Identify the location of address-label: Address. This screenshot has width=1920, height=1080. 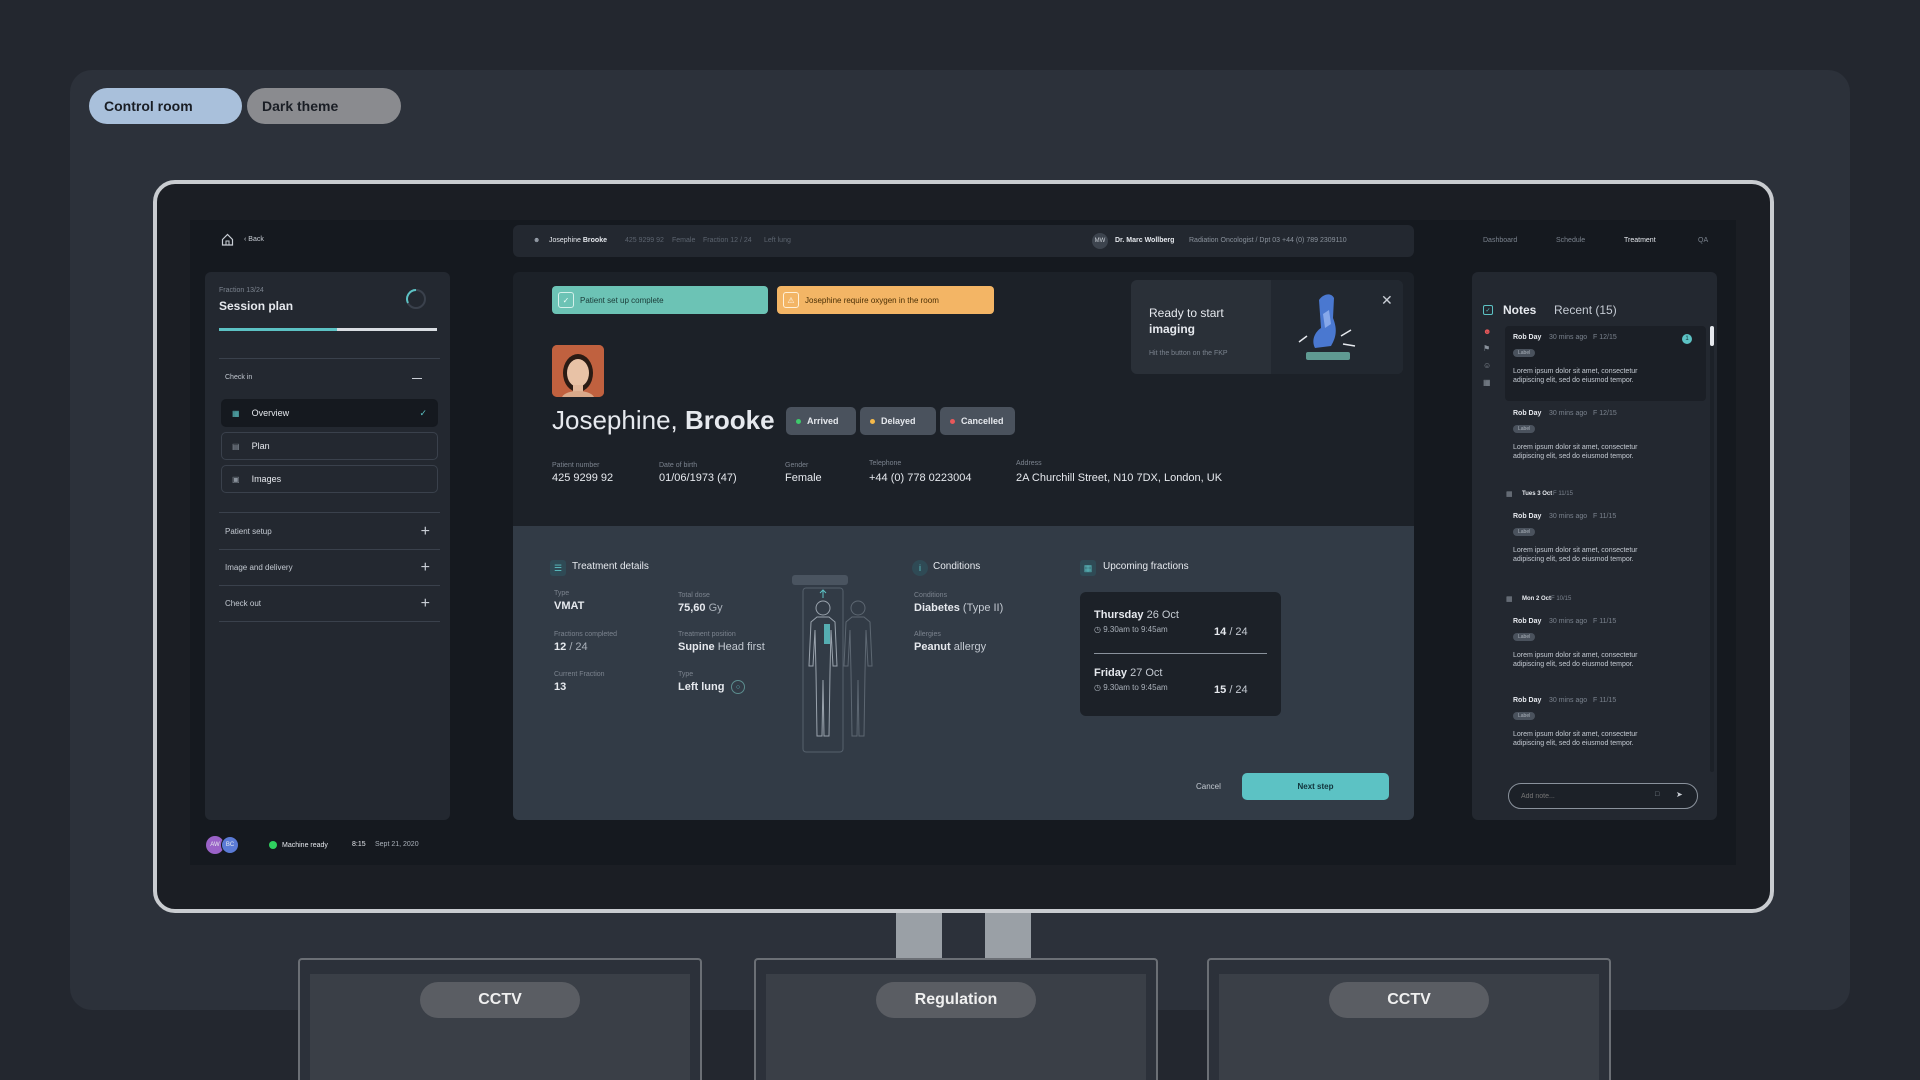
(1029, 463).